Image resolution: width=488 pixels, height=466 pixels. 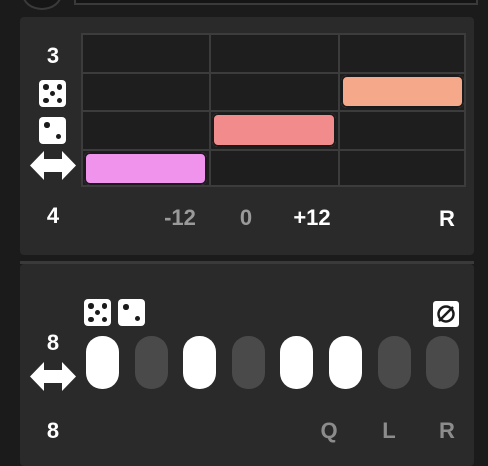 What do you see at coordinates (42, 5) in the screenshot?
I see `top-knob` at bounding box center [42, 5].